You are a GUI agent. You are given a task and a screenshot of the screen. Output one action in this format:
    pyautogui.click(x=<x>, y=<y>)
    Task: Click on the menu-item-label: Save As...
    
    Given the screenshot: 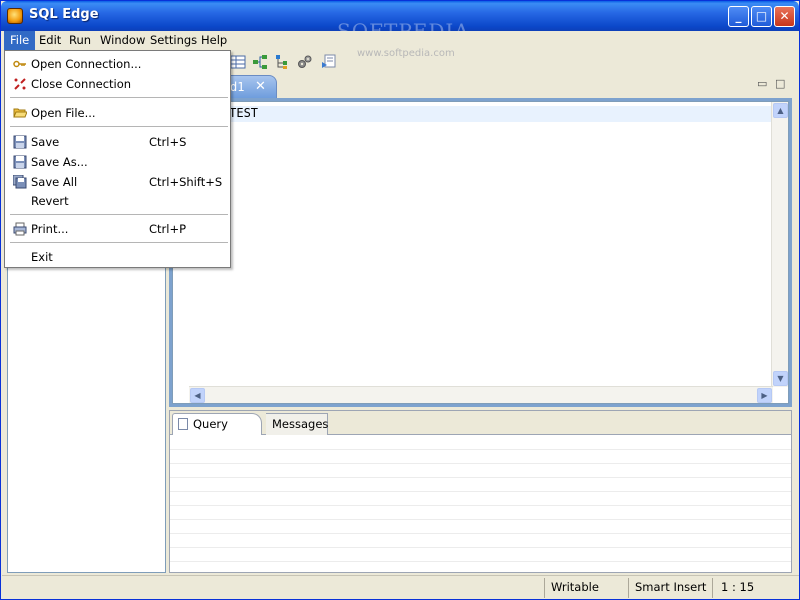 What is the action you would take?
    pyautogui.click(x=59, y=162)
    